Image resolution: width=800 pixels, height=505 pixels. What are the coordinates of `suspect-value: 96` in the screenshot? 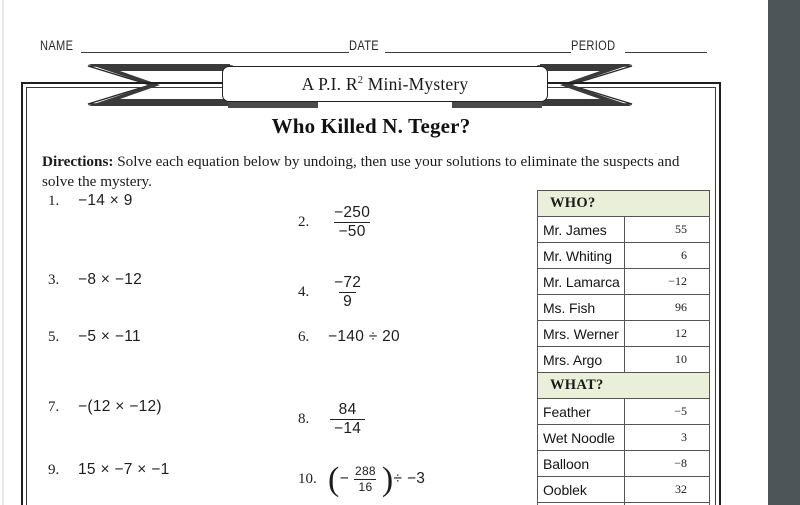 It's located at (667, 307).